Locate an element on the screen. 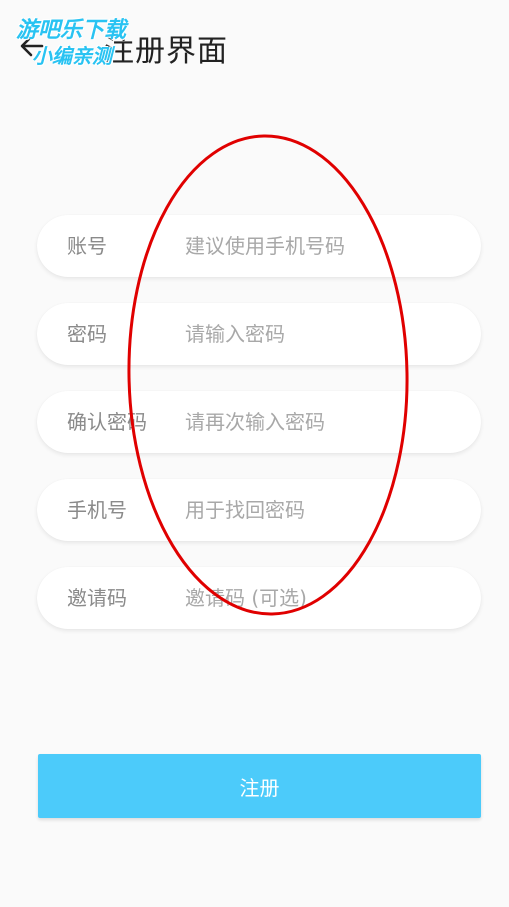  phone-field: 手机号 is located at coordinates (259, 510).